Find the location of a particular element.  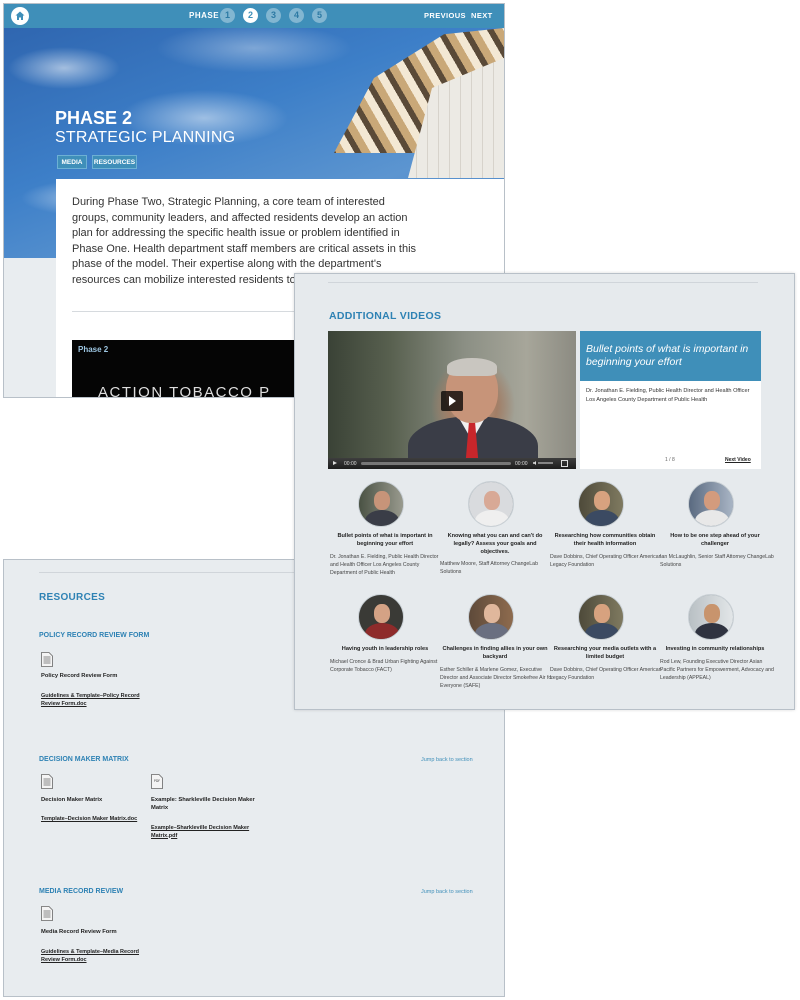

resource-title: Policy Record Review Form is located at coordinates (79, 676).